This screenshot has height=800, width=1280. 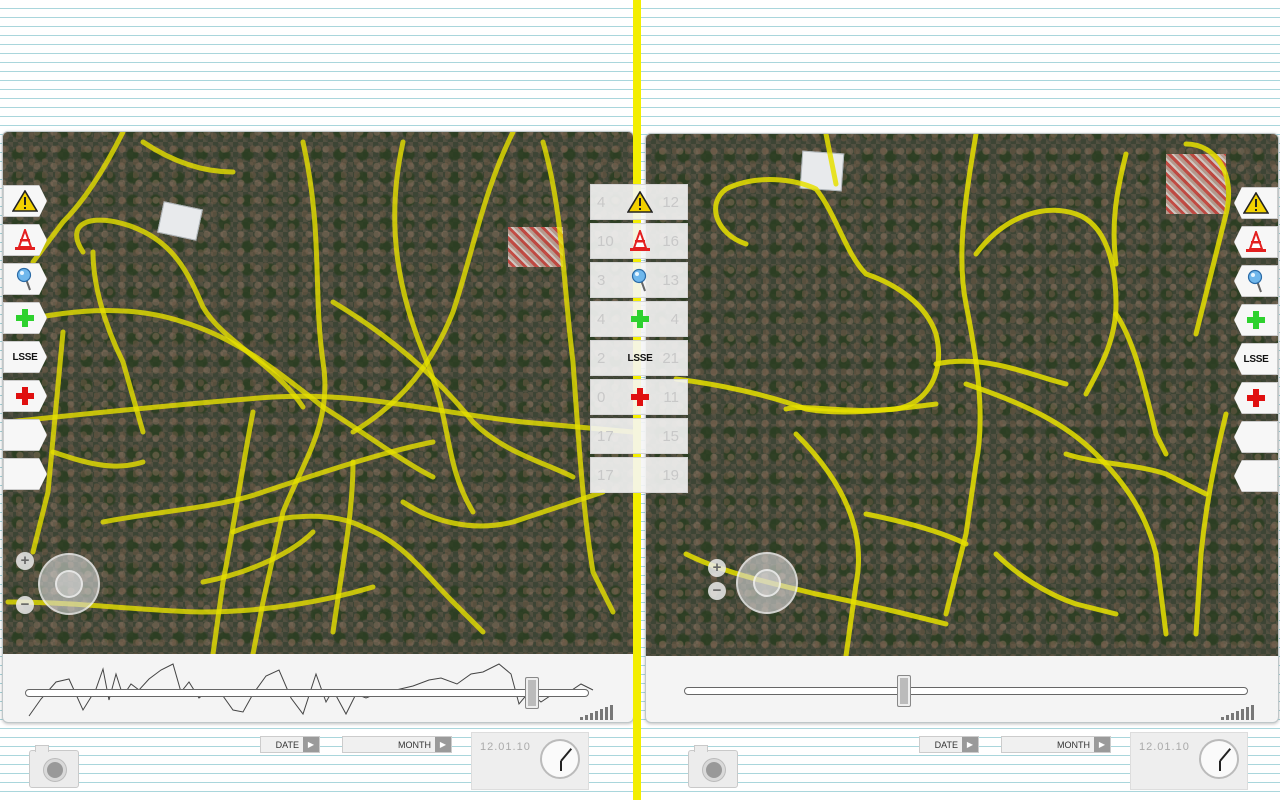 I want to click on comparison-row: 0 11, so click(x=639, y=397).